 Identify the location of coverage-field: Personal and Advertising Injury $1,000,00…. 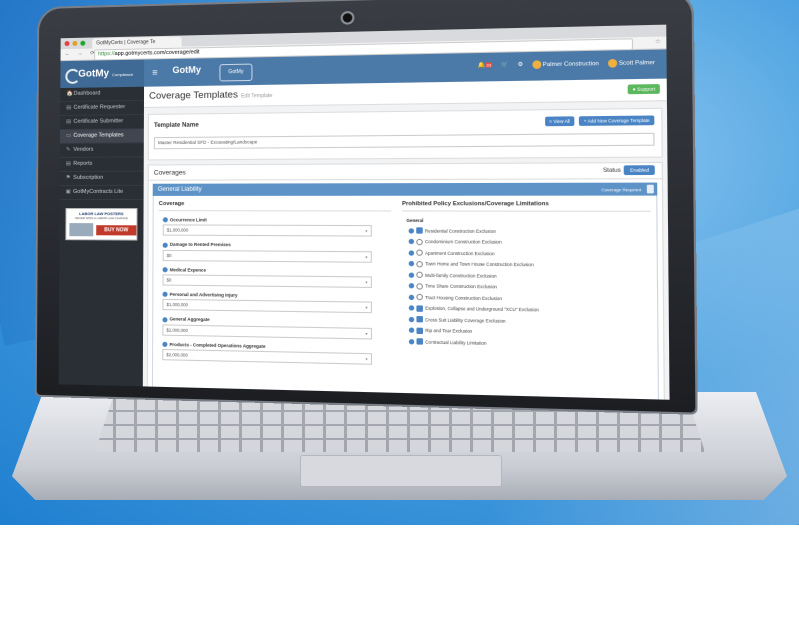
(276, 303).